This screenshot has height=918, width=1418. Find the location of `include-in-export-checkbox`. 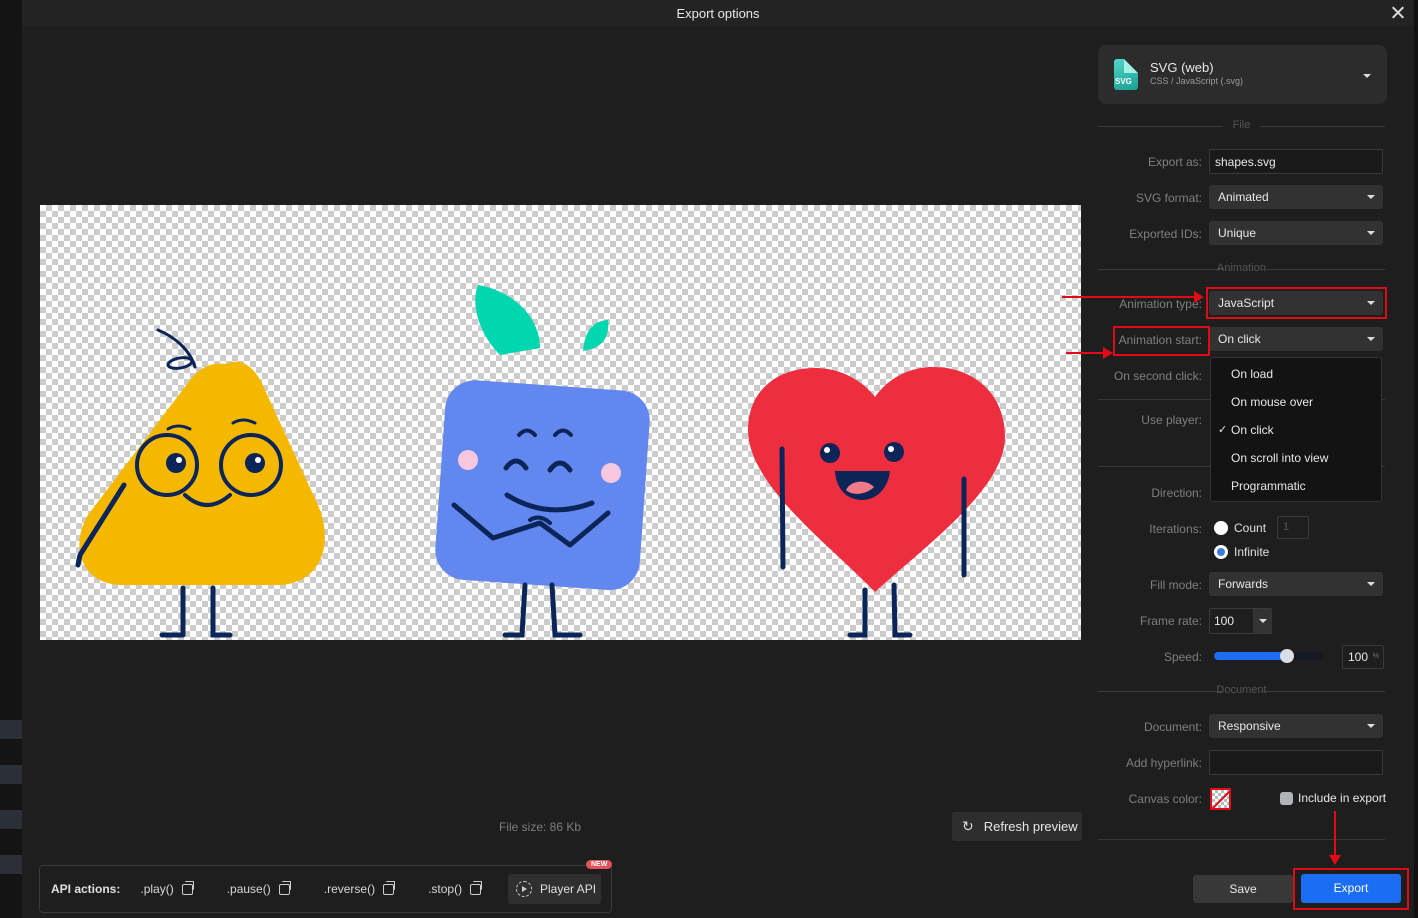

include-in-export-checkbox is located at coordinates (1286, 798).